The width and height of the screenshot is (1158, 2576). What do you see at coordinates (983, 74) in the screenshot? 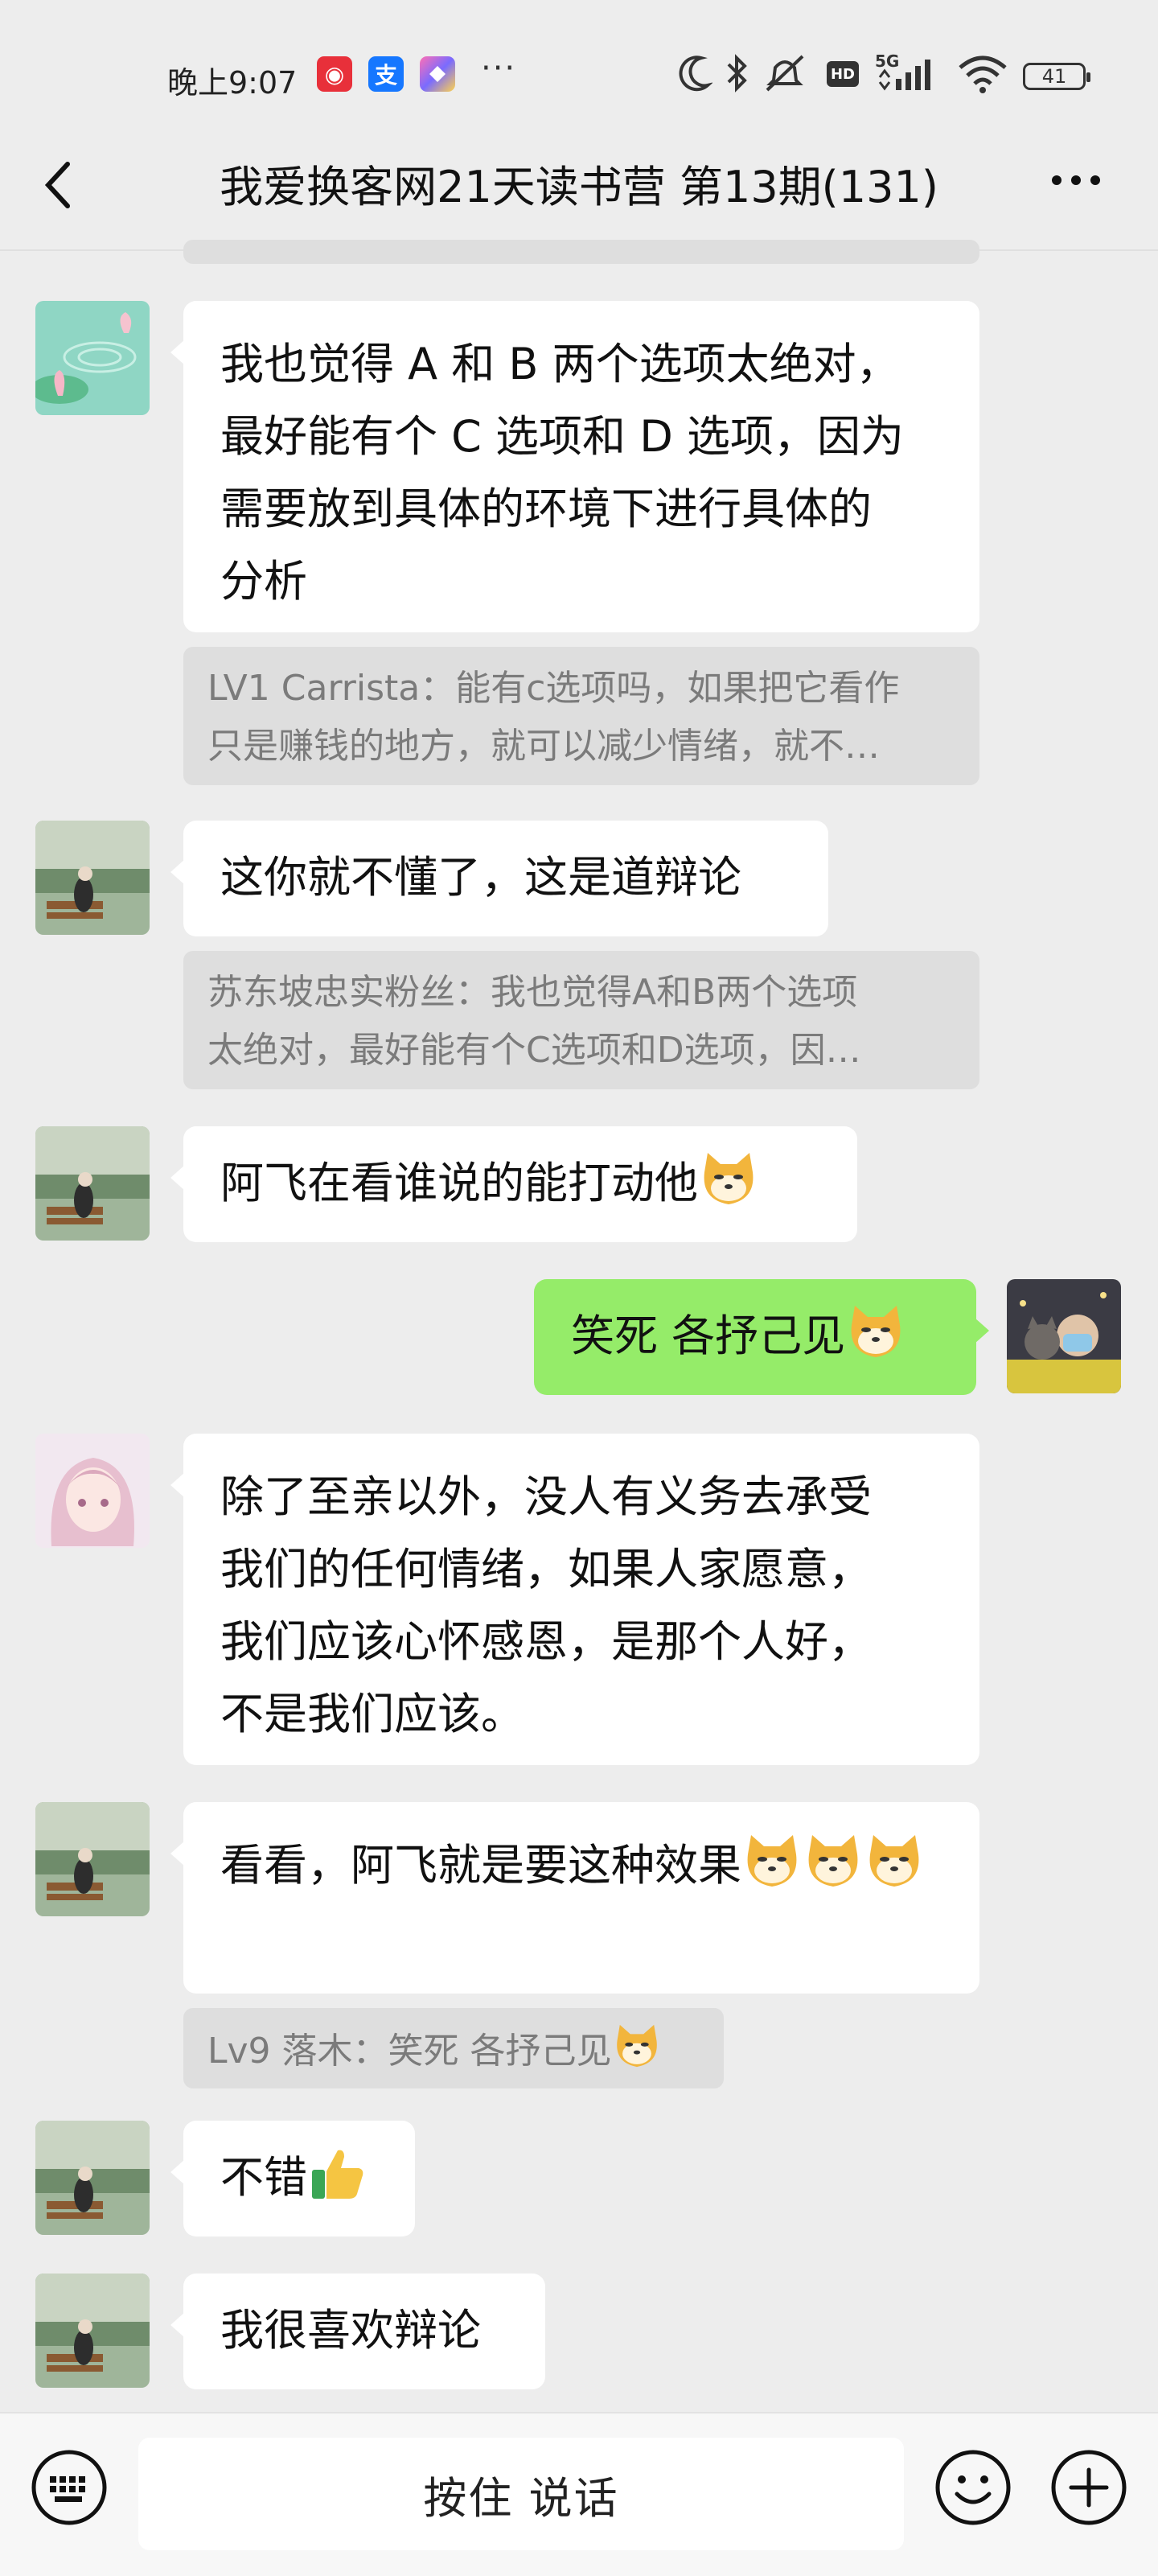
I see `wifi-icon` at bounding box center [983, 74].